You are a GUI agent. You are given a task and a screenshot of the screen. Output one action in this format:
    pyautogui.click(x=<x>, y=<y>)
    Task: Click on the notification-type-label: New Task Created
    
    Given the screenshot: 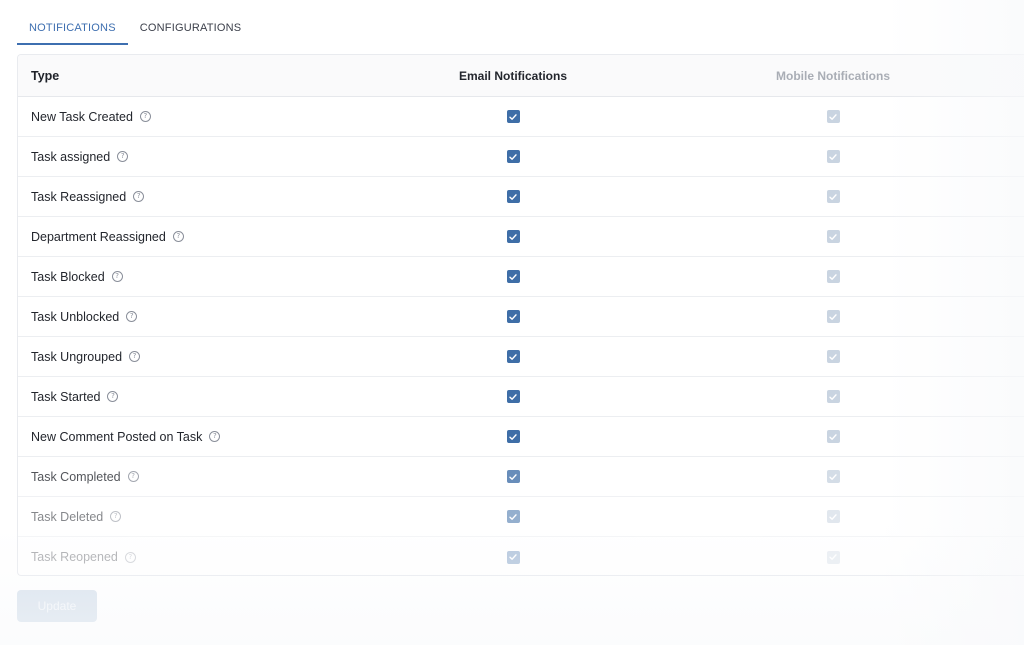 What is the action you would take?
    pyautogui.click(x=82, y=116)
    